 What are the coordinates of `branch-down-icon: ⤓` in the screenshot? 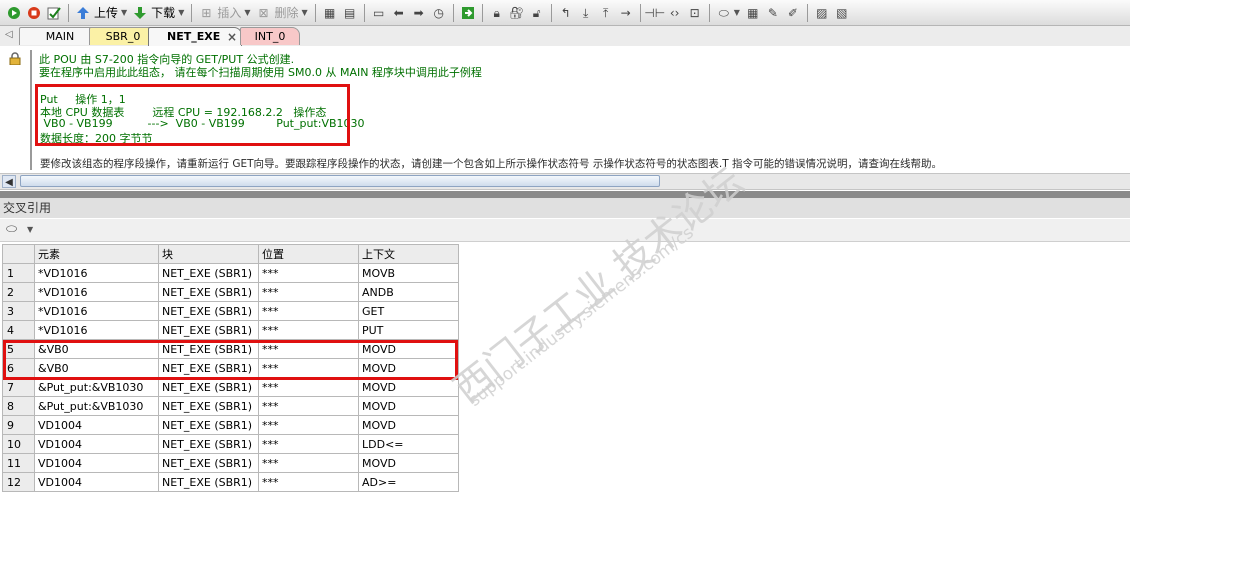 It's located at (586, 13).